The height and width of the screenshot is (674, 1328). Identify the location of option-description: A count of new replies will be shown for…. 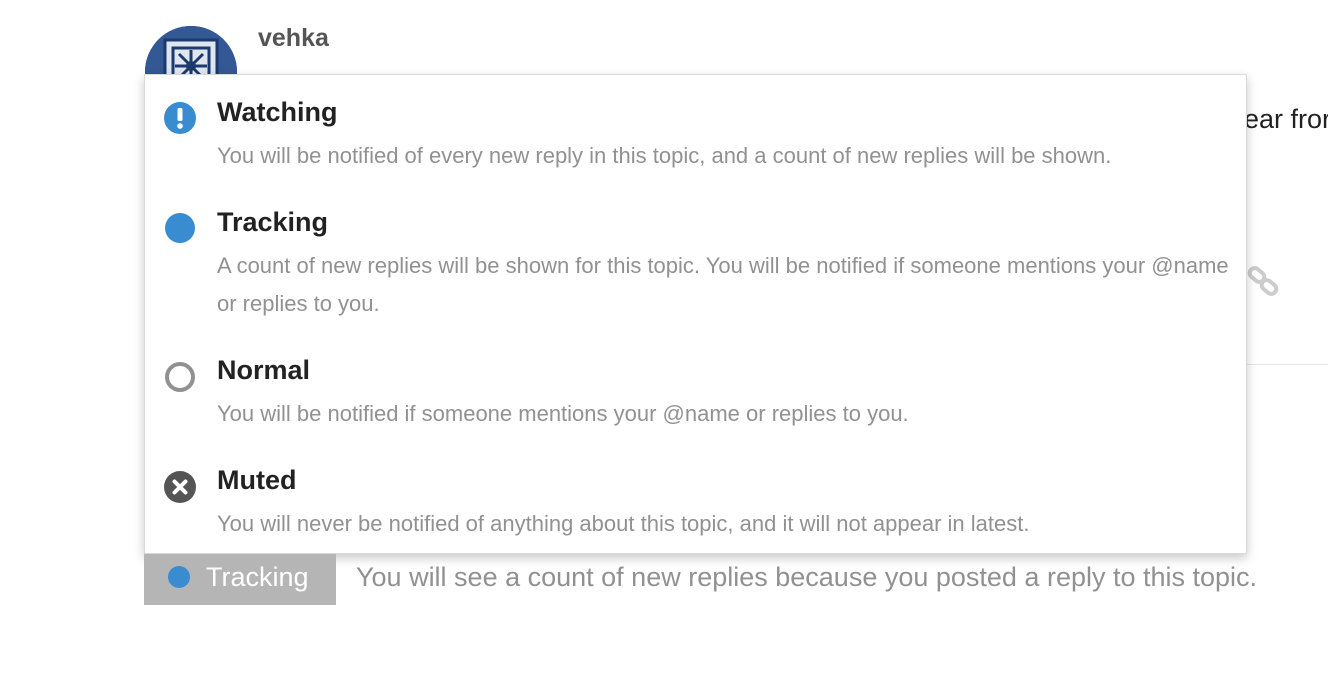
(723, 284).